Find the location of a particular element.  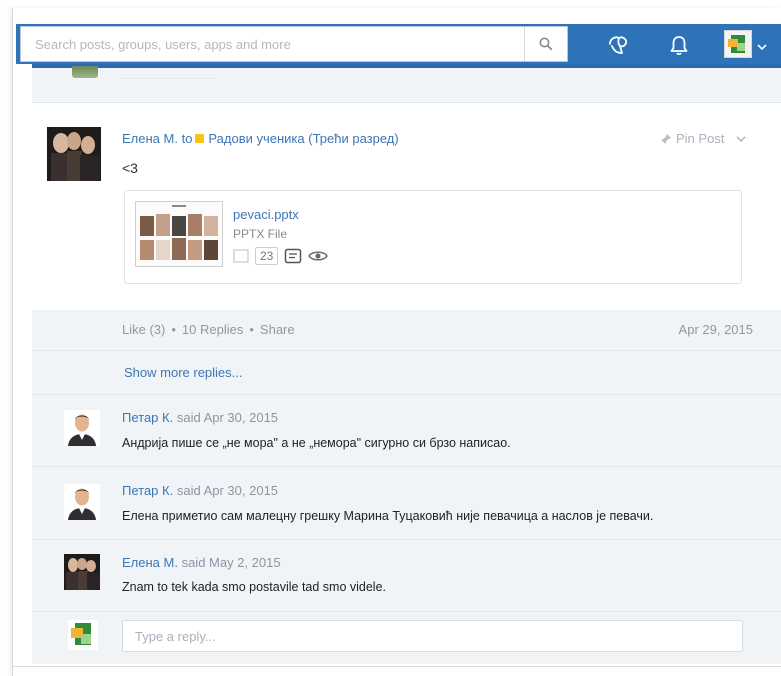

attachment-thumbnail is located at coordinates (179, 234).